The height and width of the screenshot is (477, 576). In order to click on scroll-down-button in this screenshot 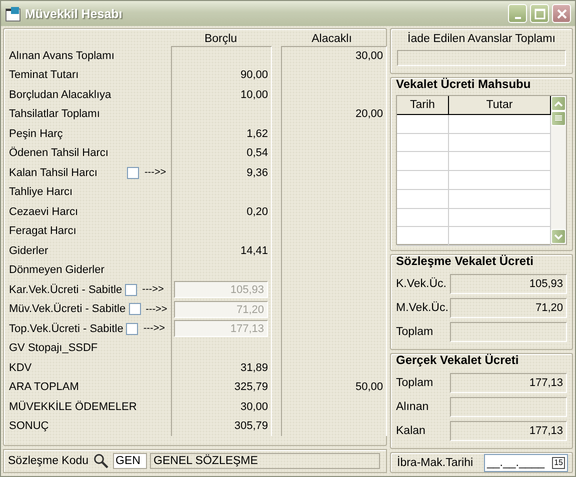, I will do `click(558, 236)`.